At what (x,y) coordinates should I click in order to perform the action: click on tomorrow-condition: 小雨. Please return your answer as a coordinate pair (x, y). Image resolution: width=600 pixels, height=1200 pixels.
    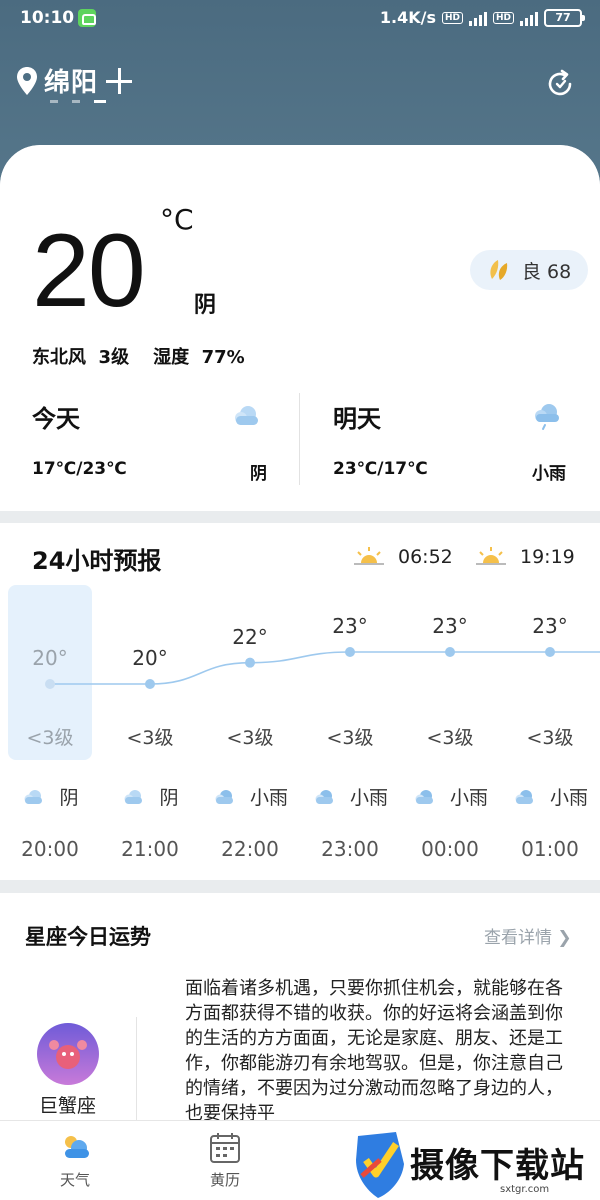
    Looking at the image, I should click on (549, 474).